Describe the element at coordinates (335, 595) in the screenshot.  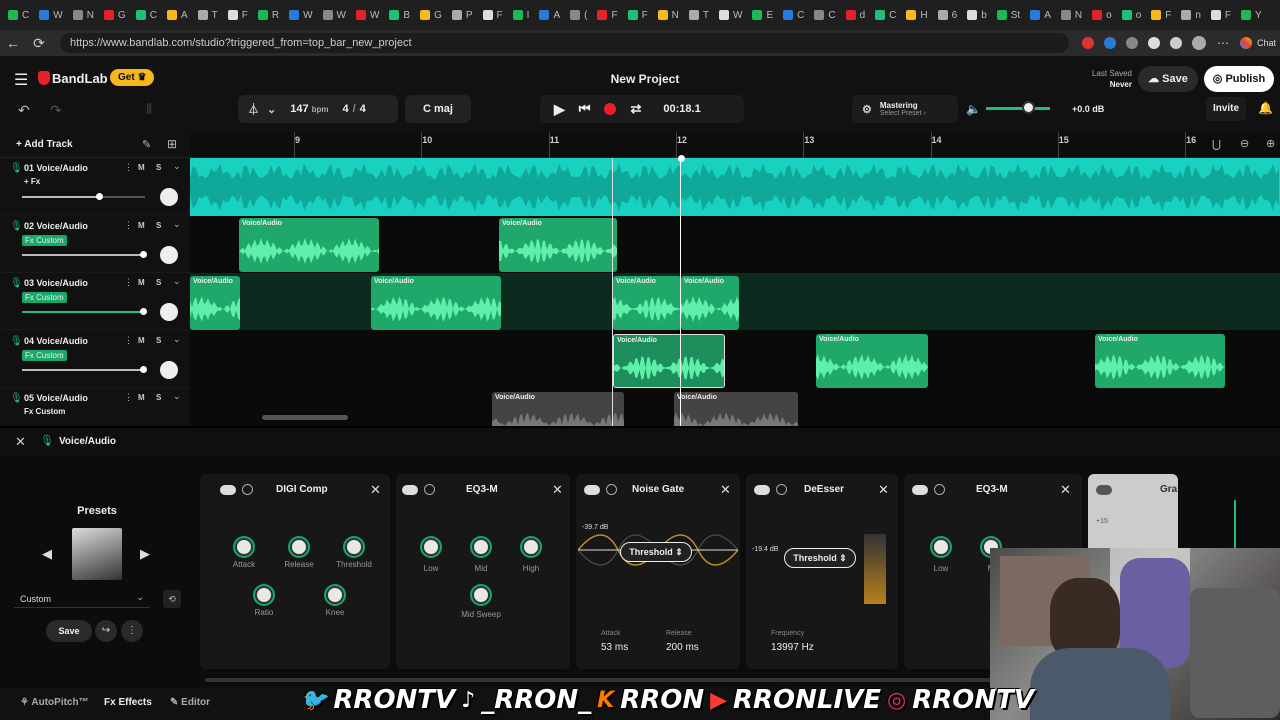
I see `knee-knob` at that location.